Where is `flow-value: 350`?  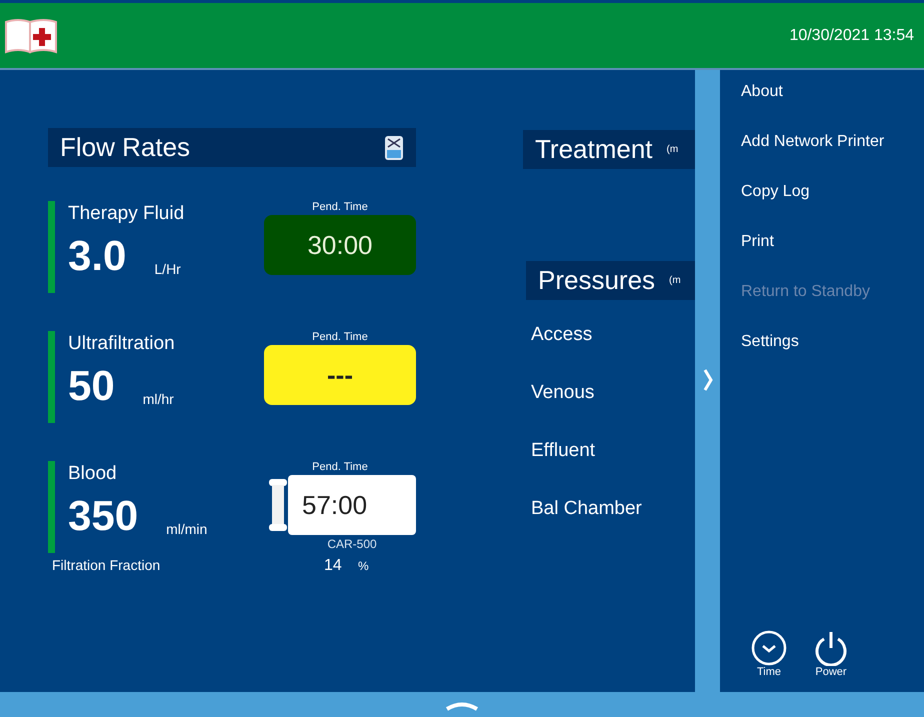 flow-value: 350 is located at coordinates (103, 516).